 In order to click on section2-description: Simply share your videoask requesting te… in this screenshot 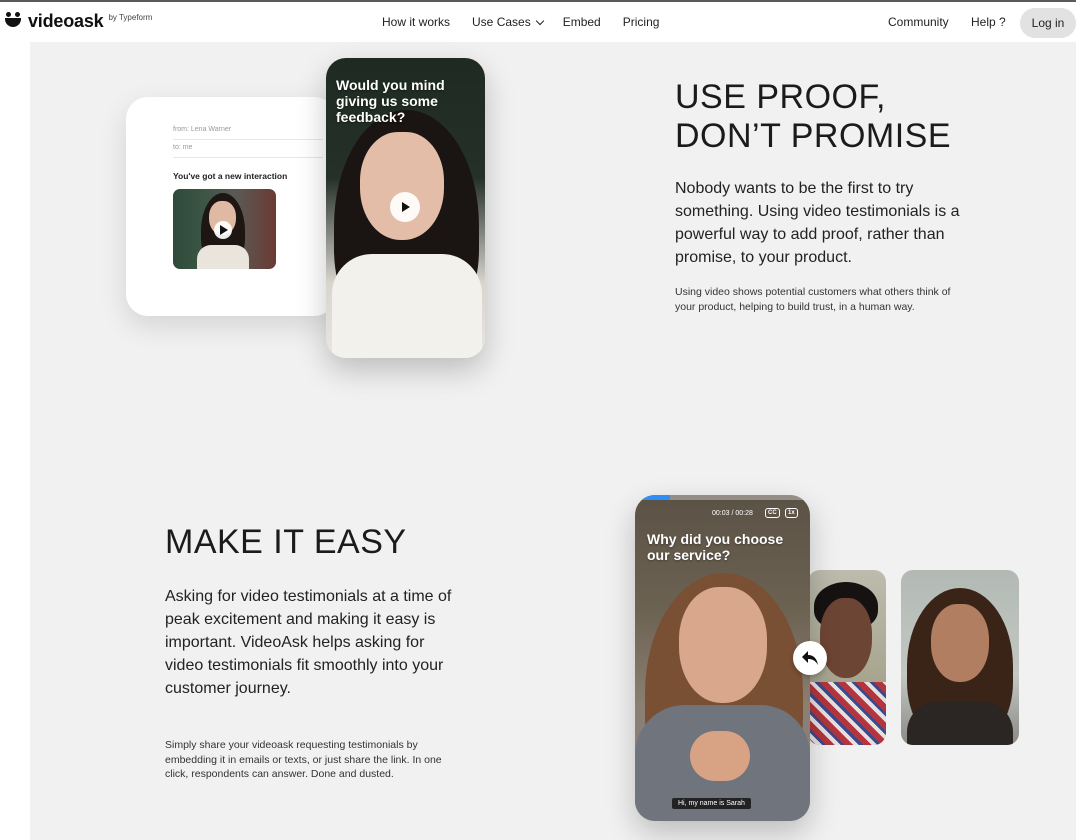, I will do `click(303, 759)`.